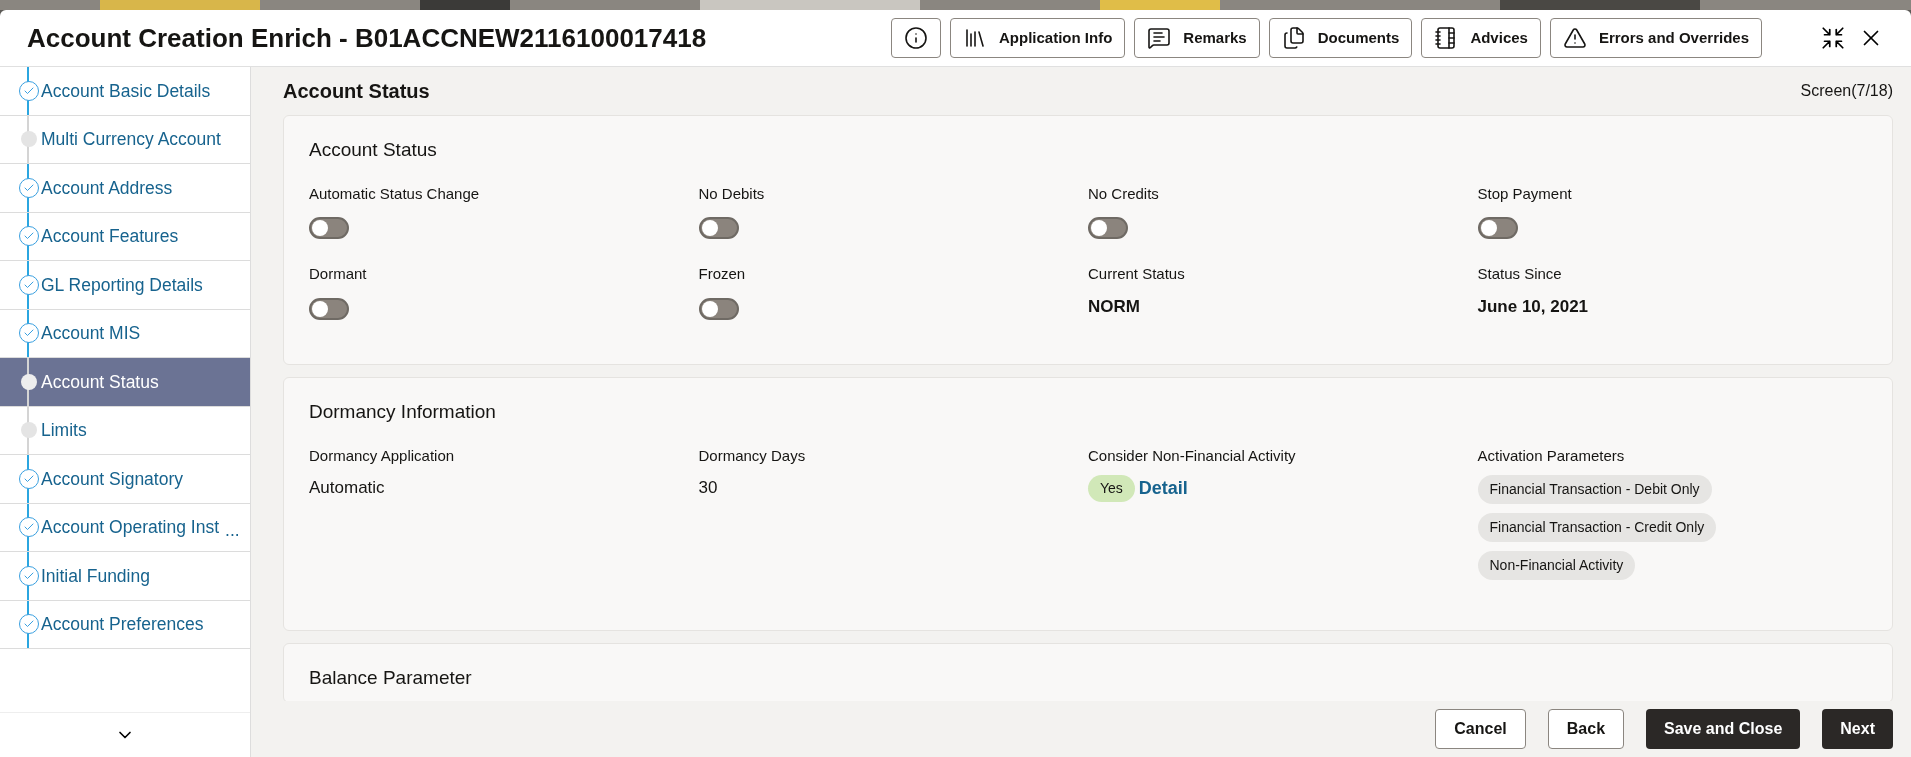  Describe the element at coordinates (347, 488) in the screenshot. I see `field-value: Automatic` at that location.